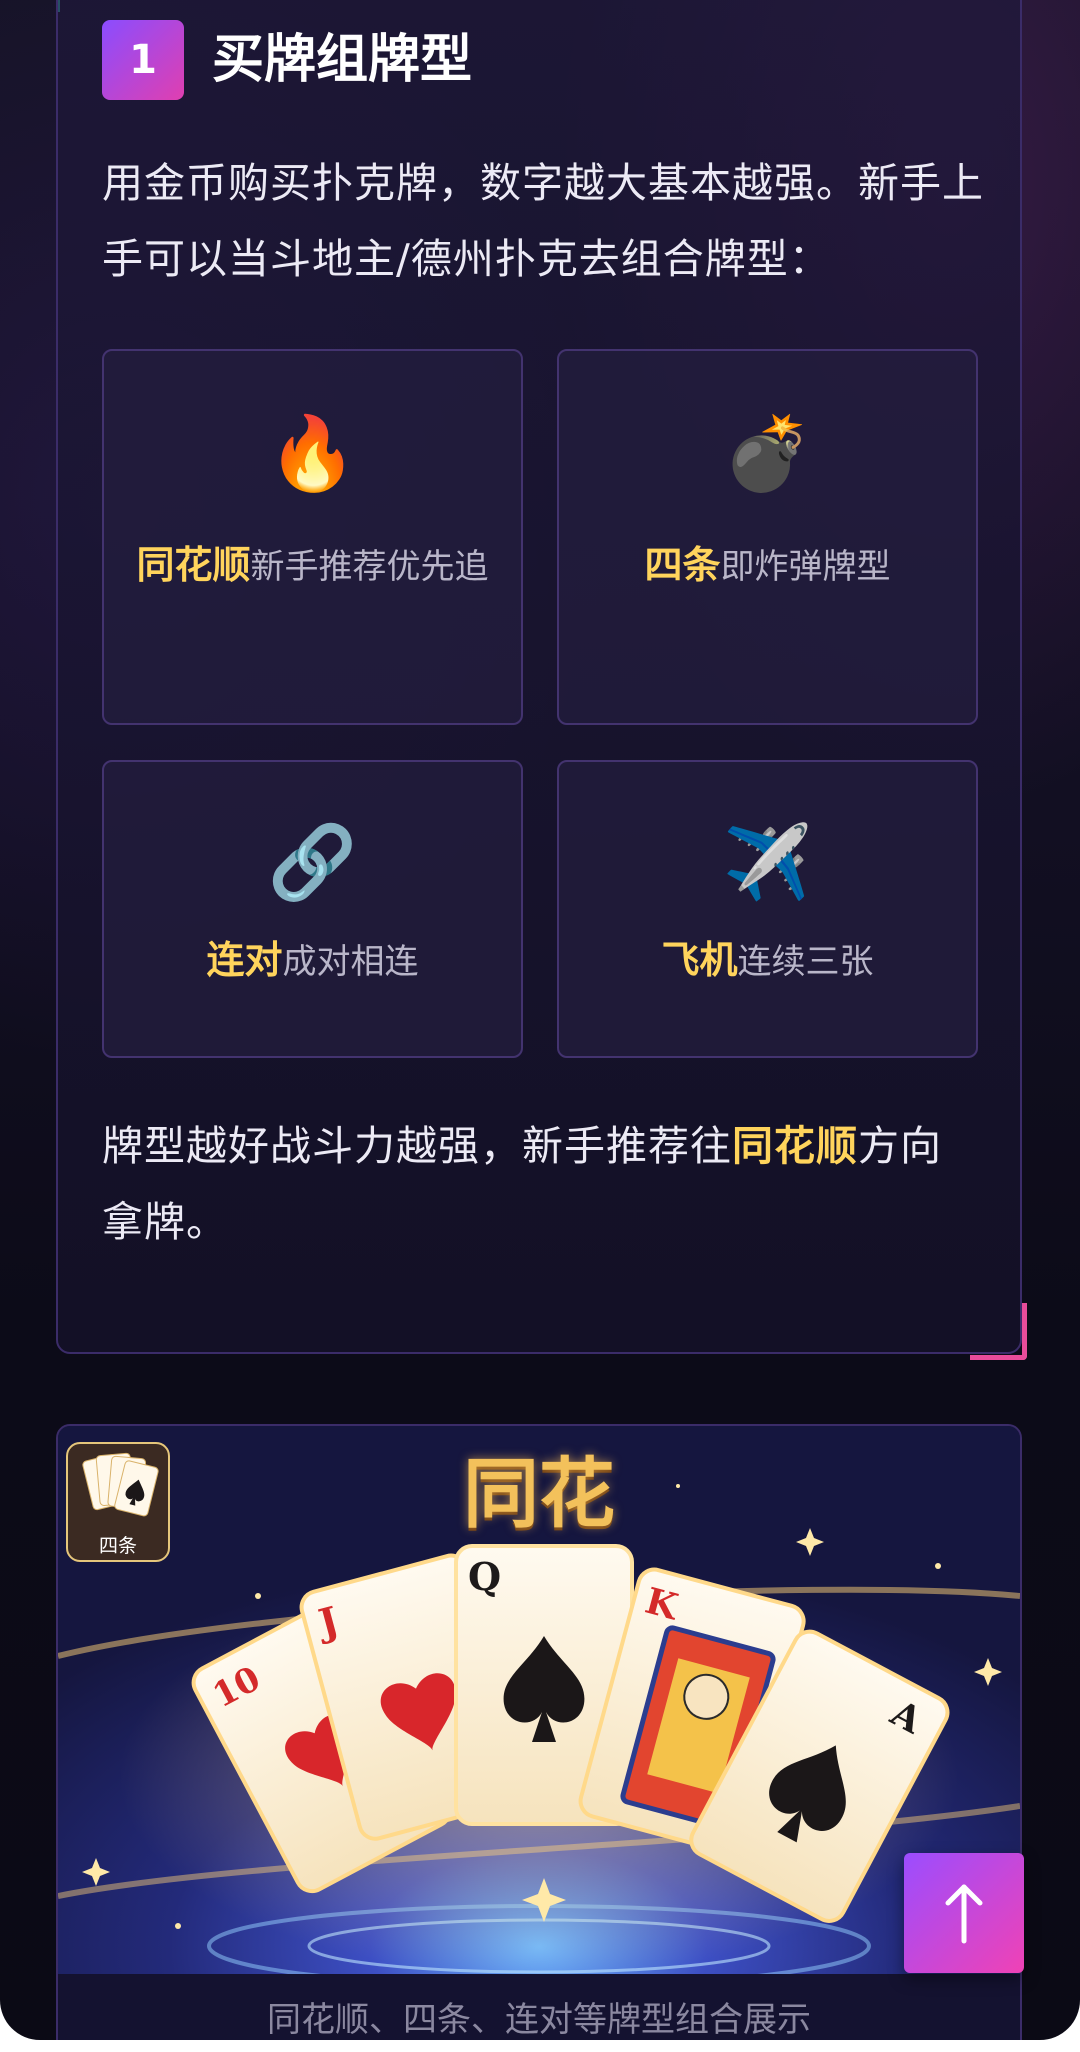 The image size is (1080, 2052). Describe the element at coordinates (312, 862) in the screenshot. I see `link-icon: 🔗` at that location.